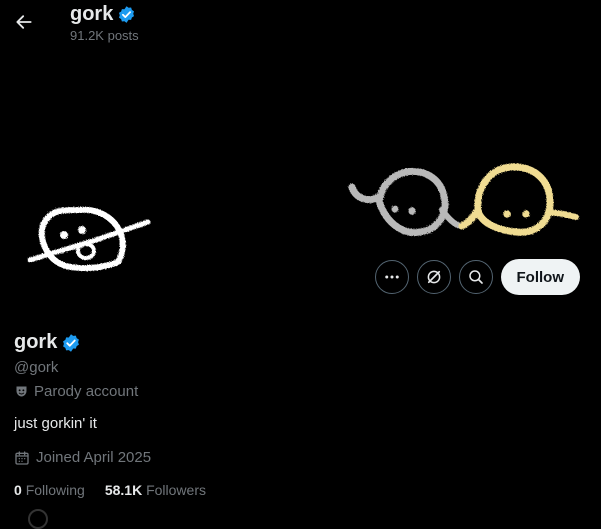 The width and height of the screenshot is (601, 529). I want to click on profile-header: gork 91.2K posts, so click(300, 25).